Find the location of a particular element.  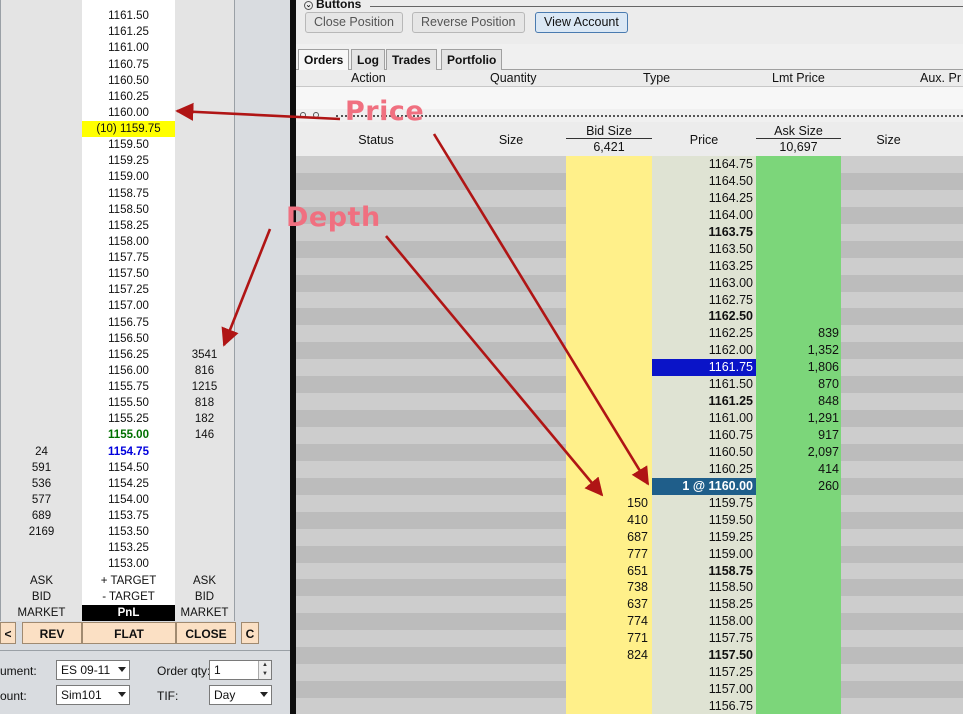

depth-row: 777 1159.00 is located at coordinates (629, 554).